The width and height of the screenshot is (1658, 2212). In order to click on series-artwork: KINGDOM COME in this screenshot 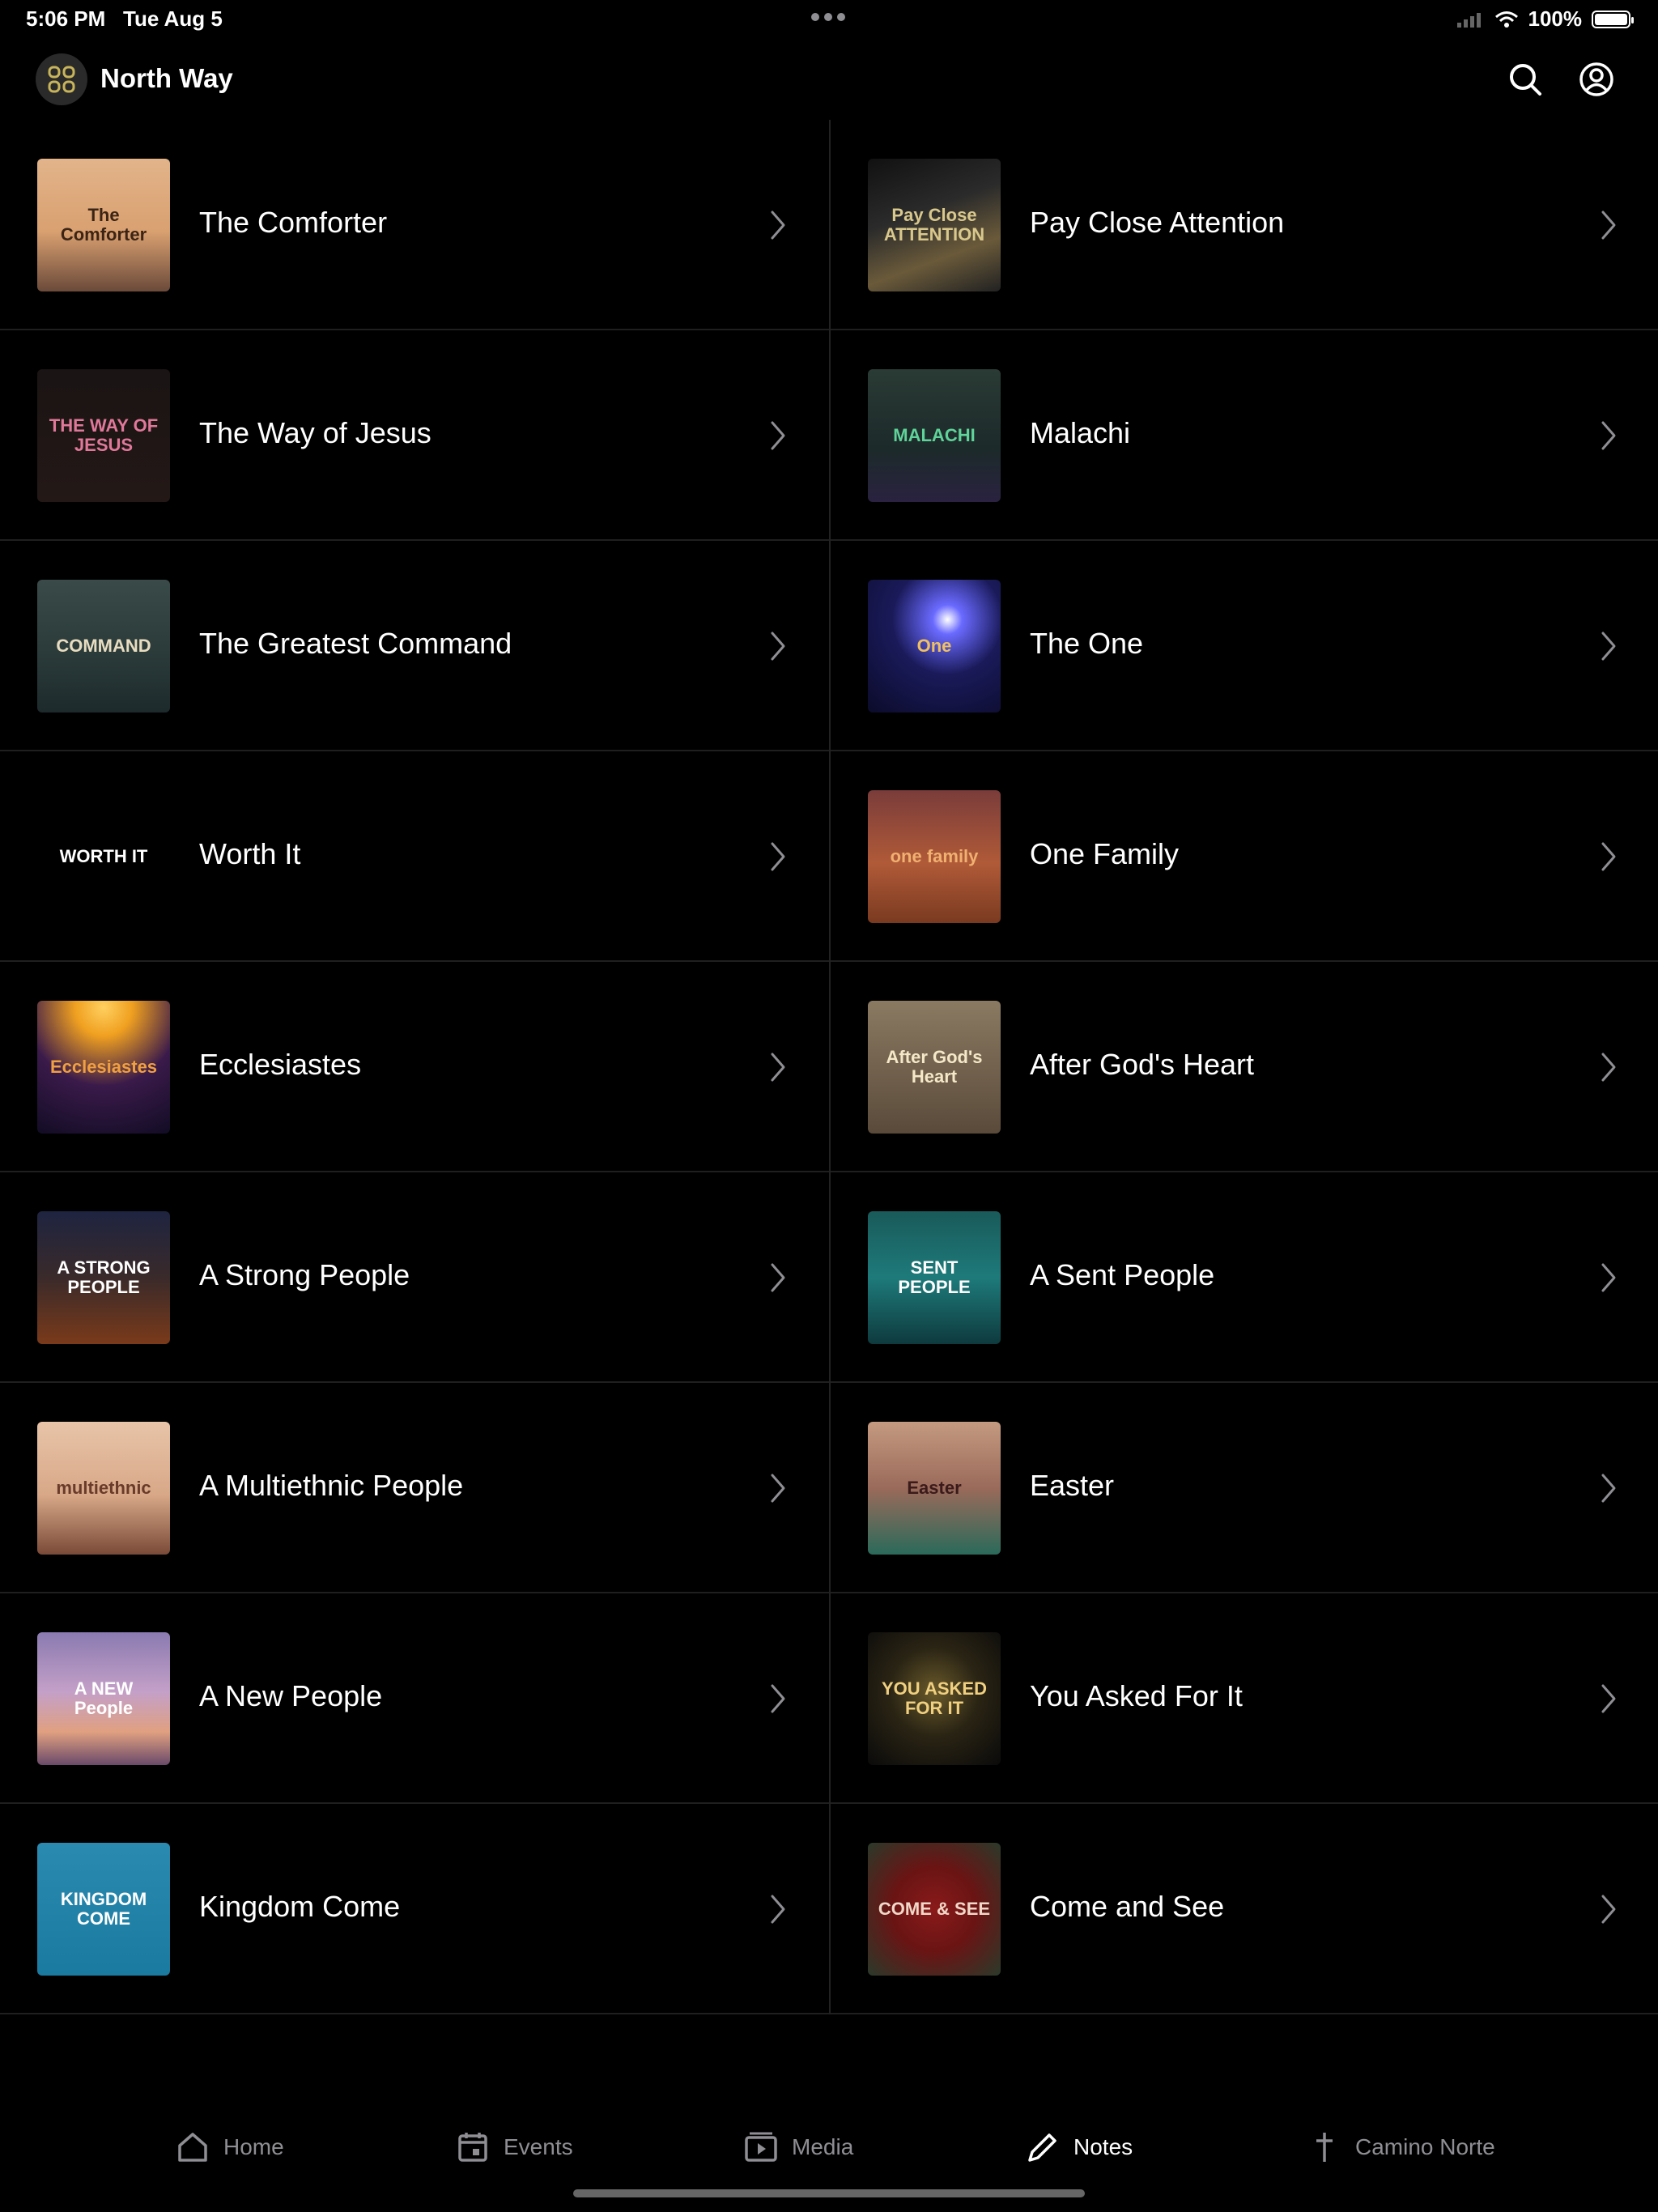, I will do `click(103, 1910)`.